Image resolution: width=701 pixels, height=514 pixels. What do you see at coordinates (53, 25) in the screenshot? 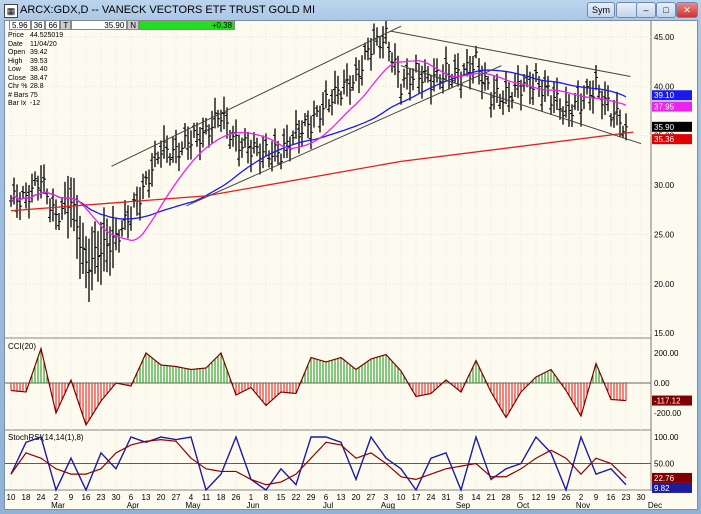
I see `quote-field: 66` at bounding box center [53, 25].